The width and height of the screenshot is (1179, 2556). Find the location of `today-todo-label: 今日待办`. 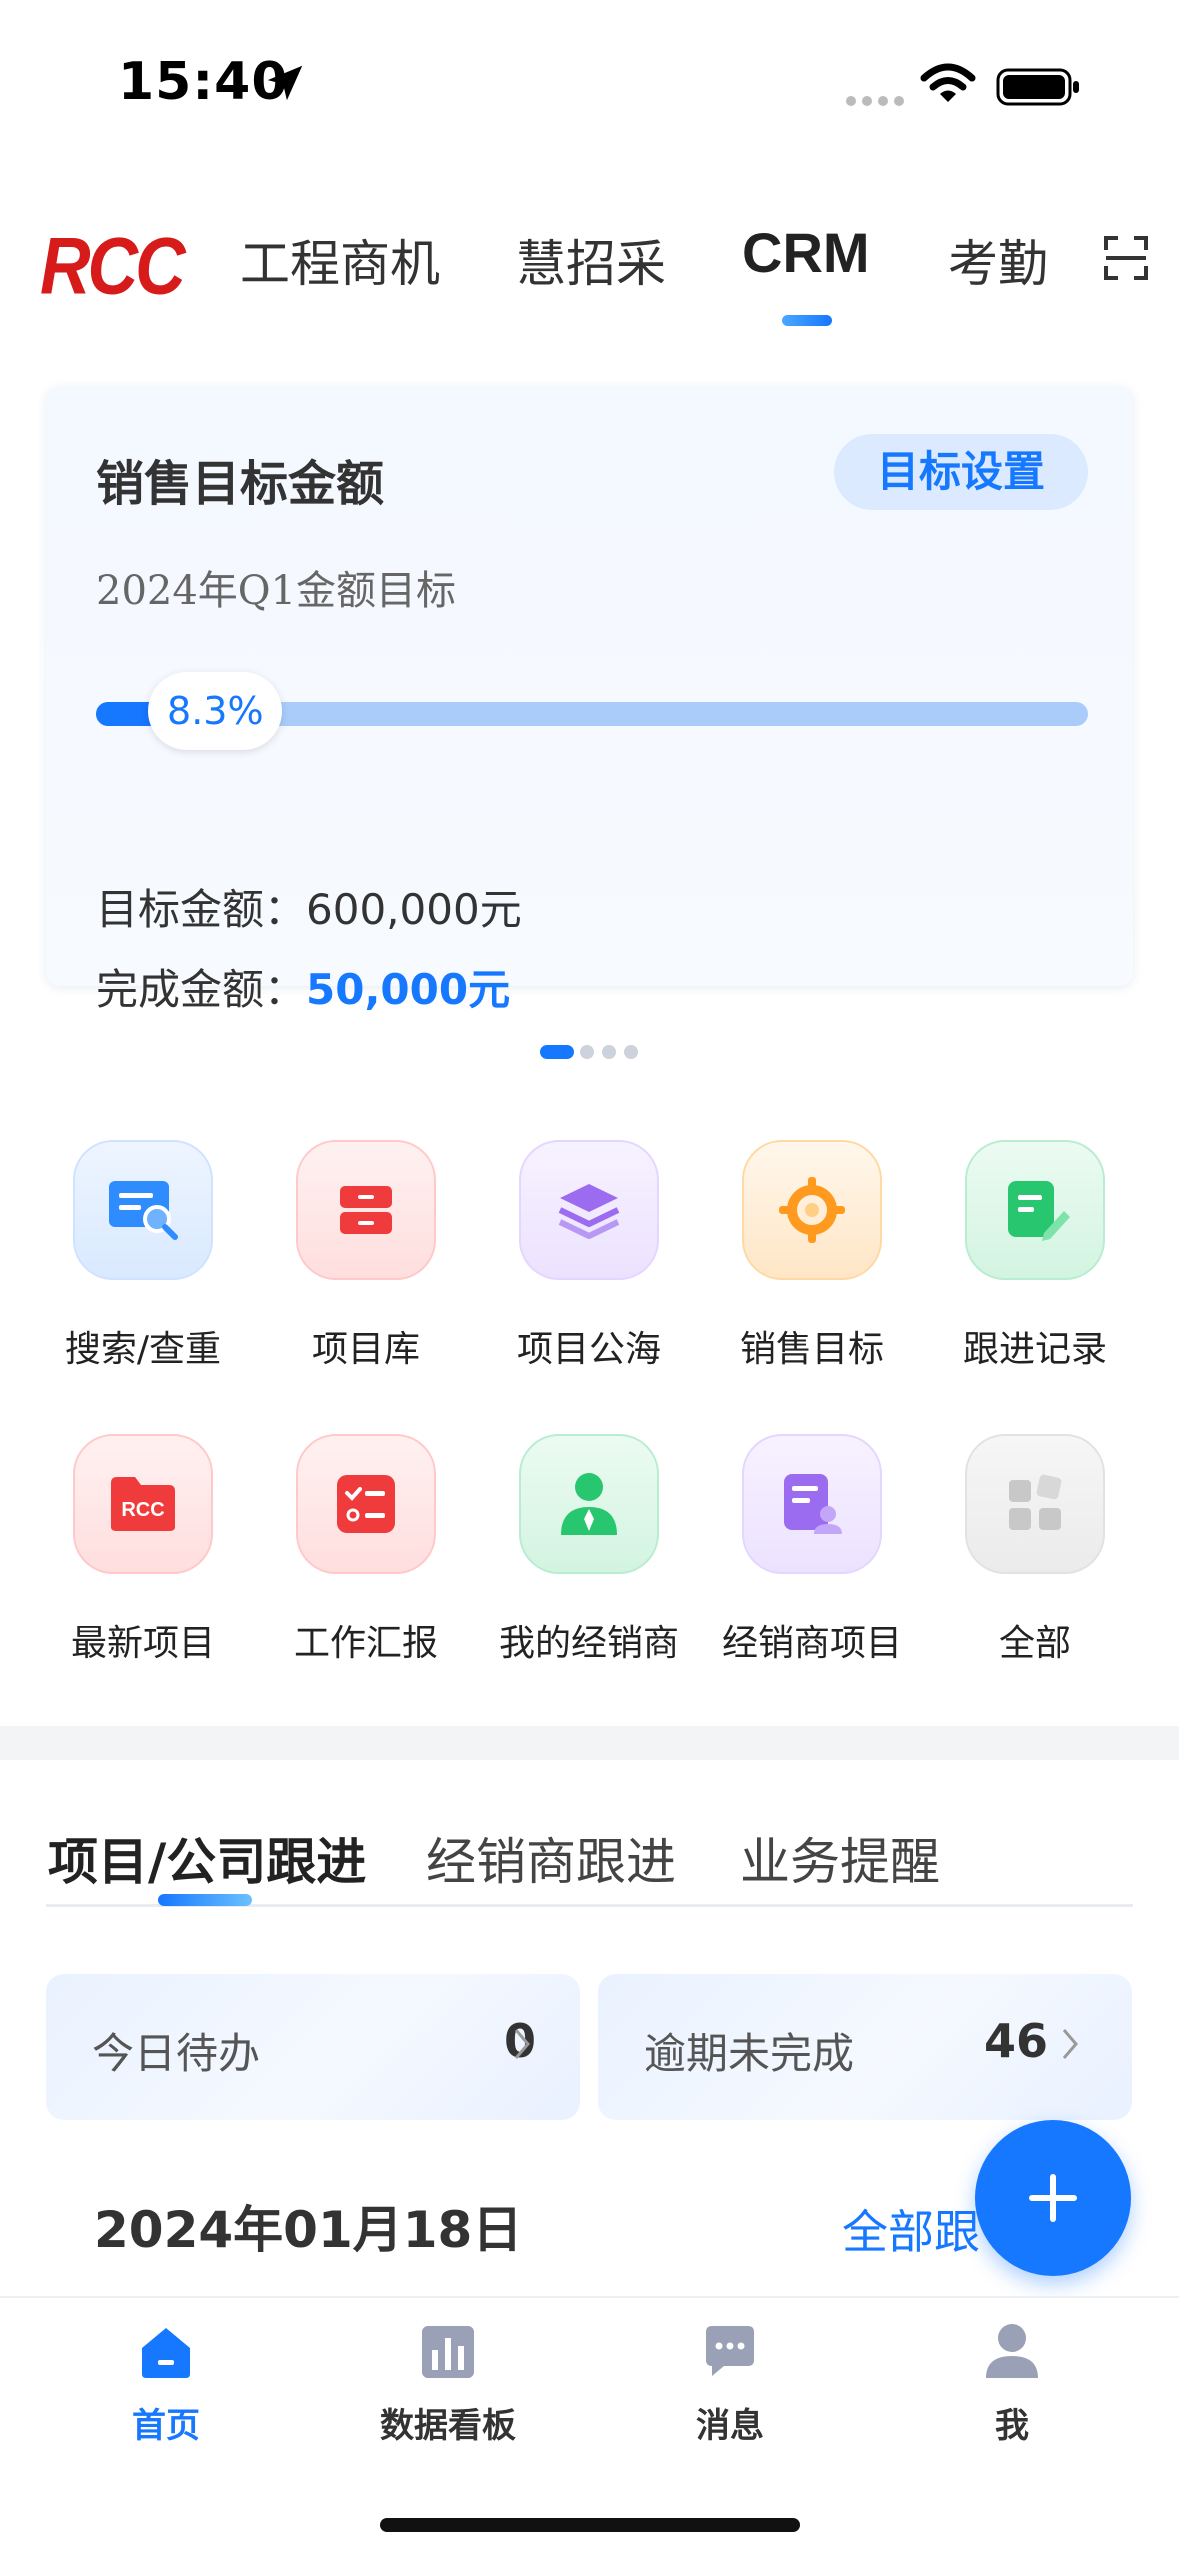

today-todo-label: 今日待办 is located at coordinates (176, 2053).